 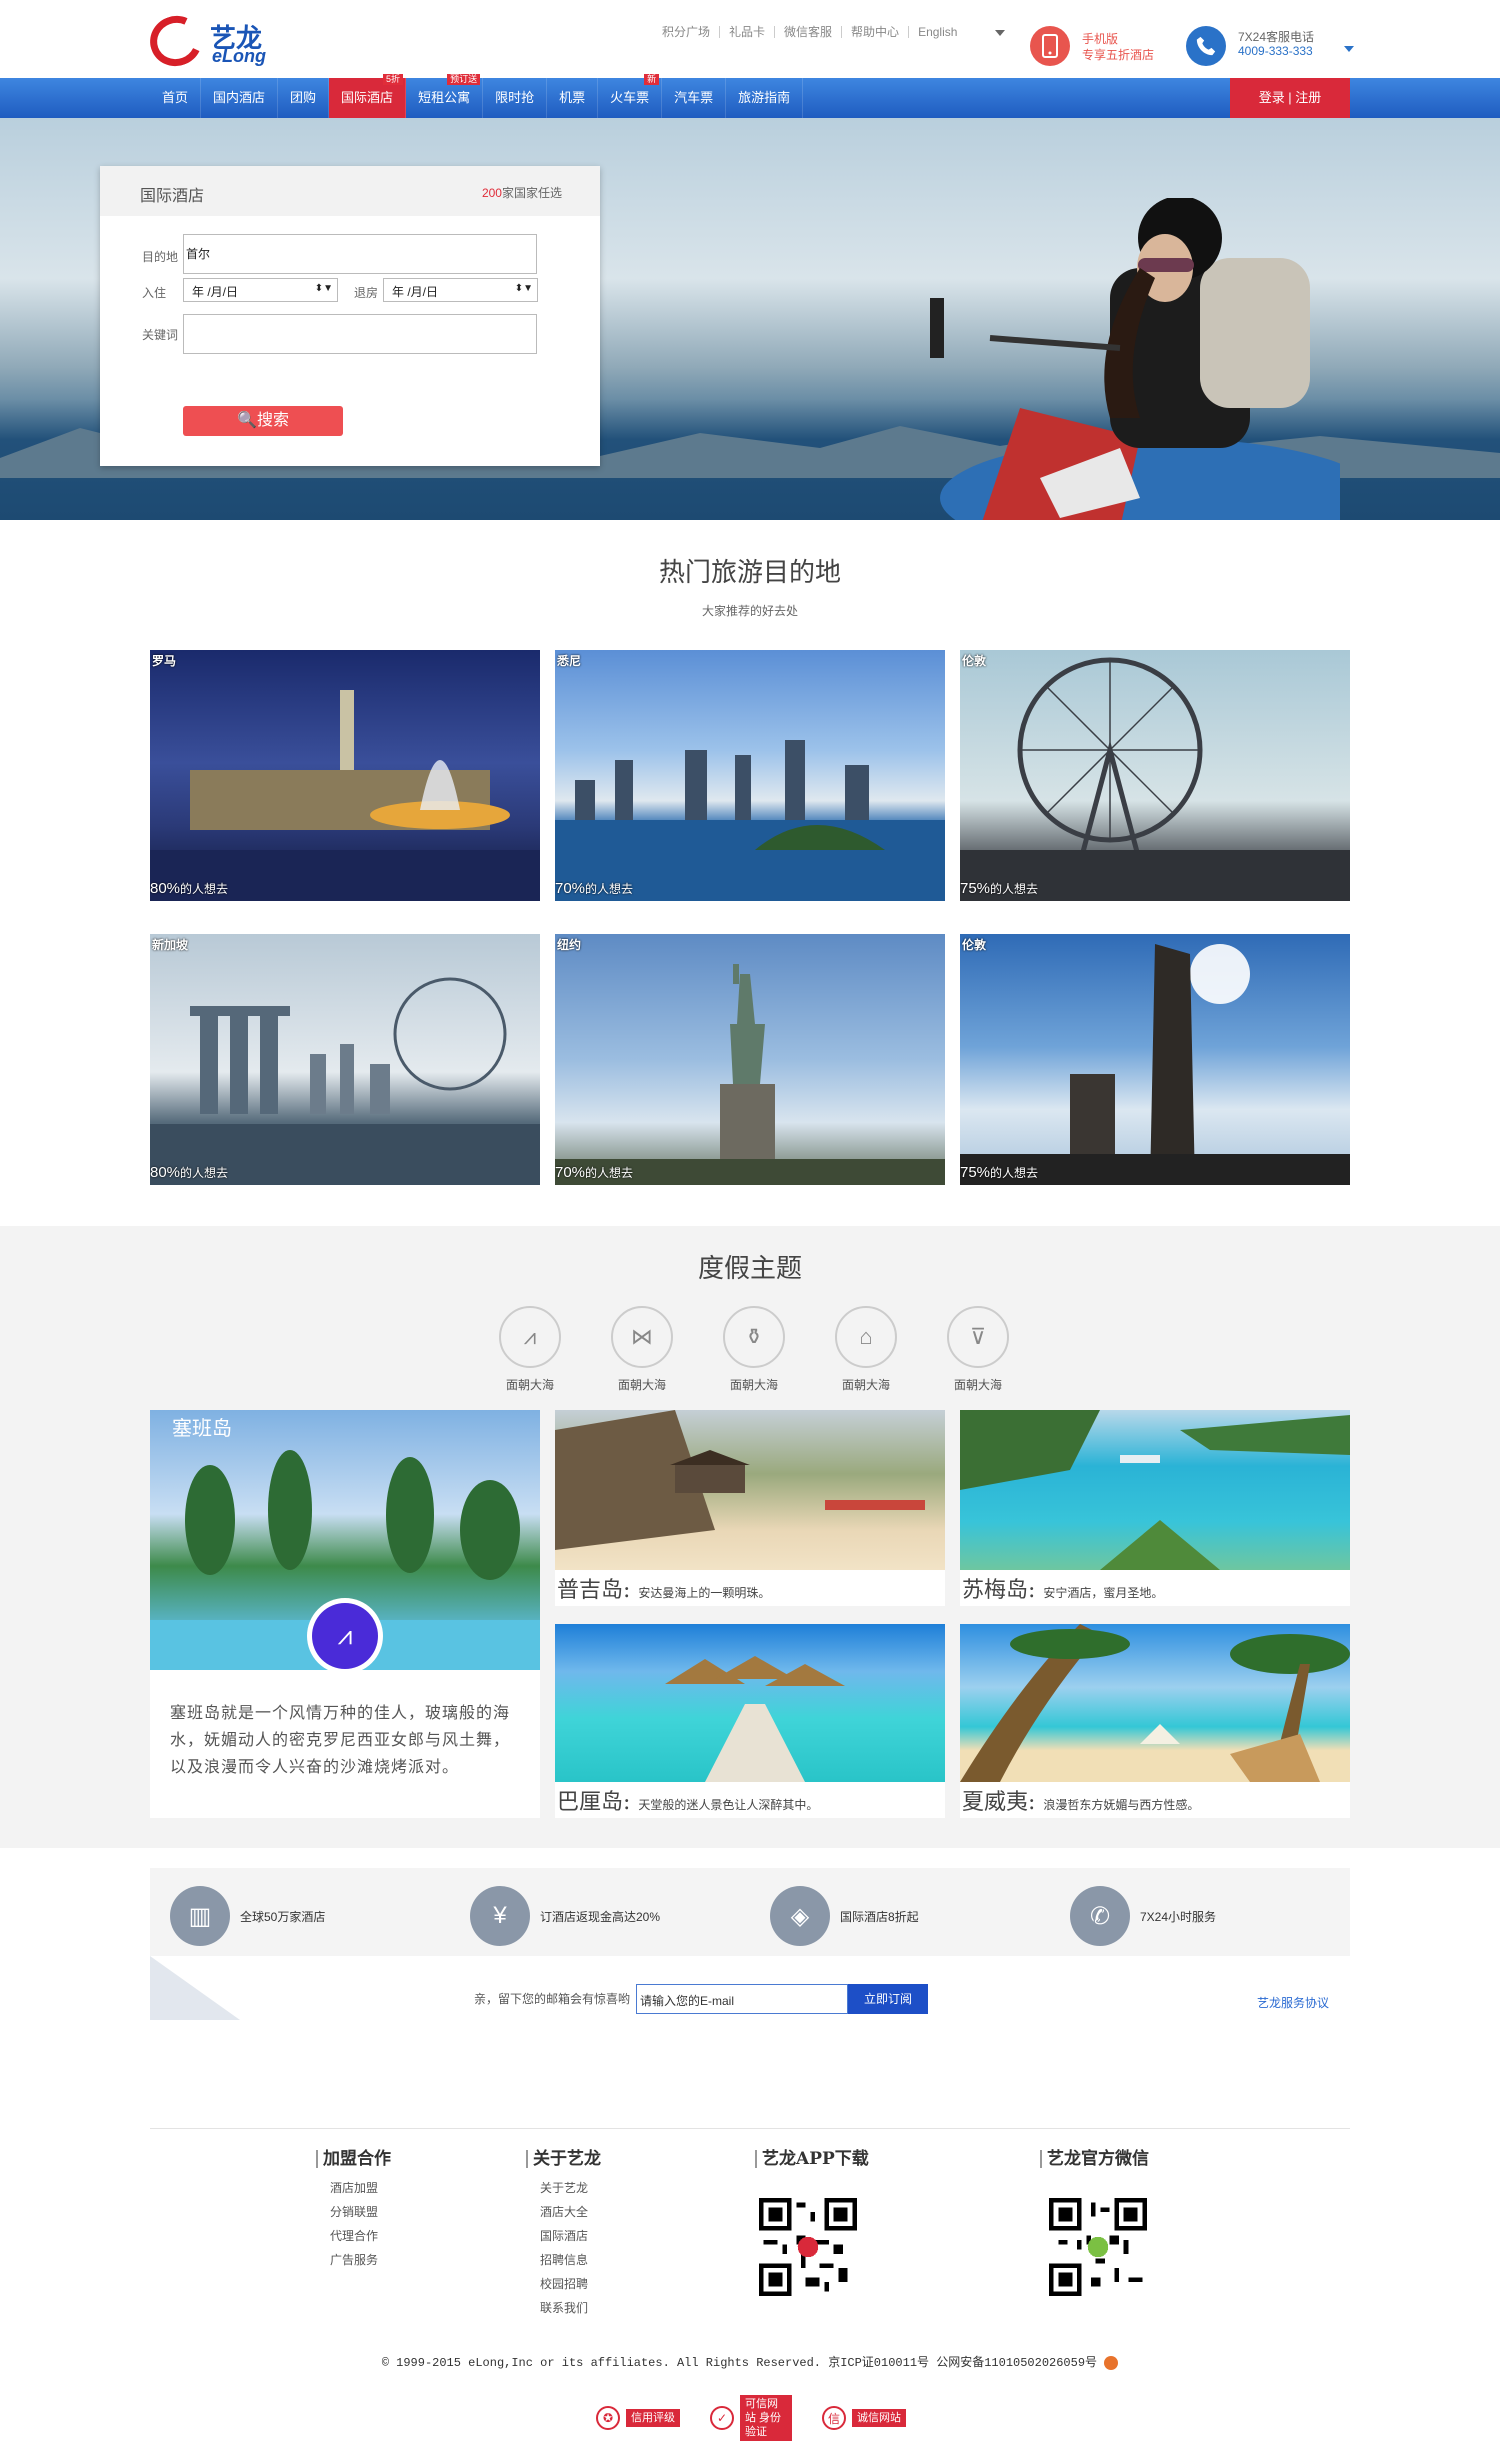 What do you see at coordinates (360, 2260) in the screenshot?
I see `footer-link: 广告服务` at bounding box center [360, 2260].